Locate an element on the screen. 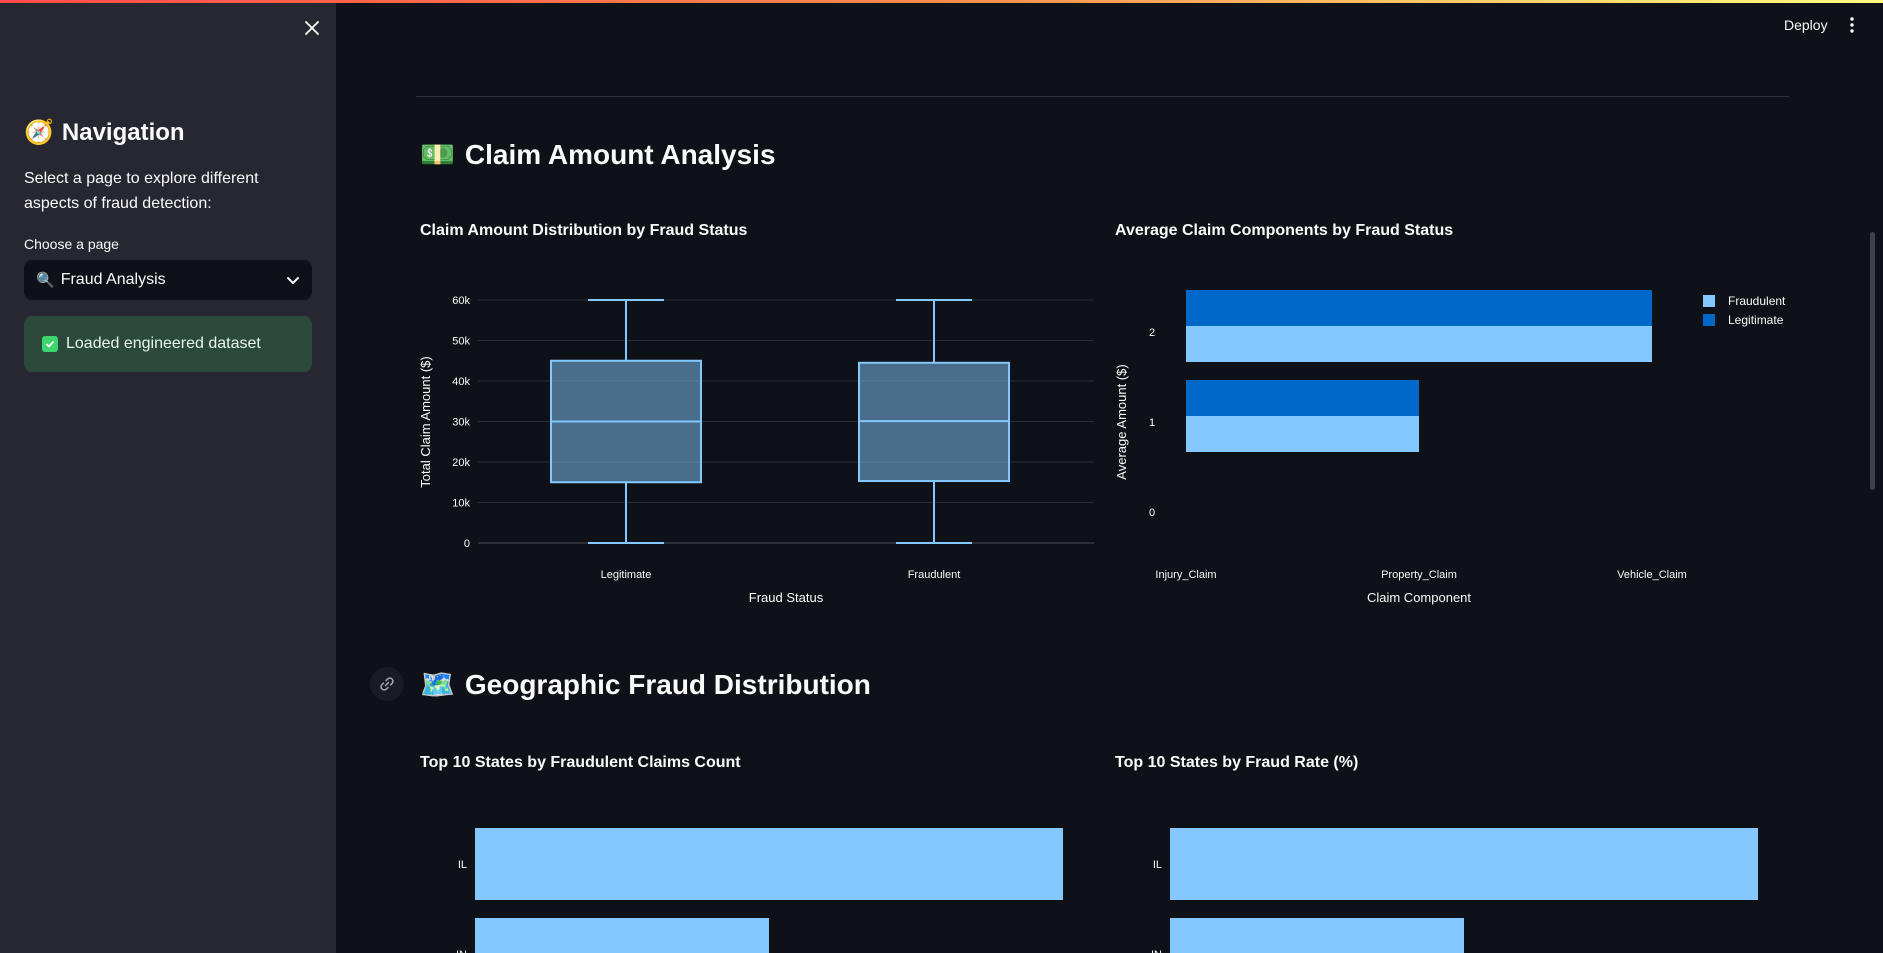 The image size is (1883, 953). box-ytick-label: 0 is located at coordinates (467, 544).